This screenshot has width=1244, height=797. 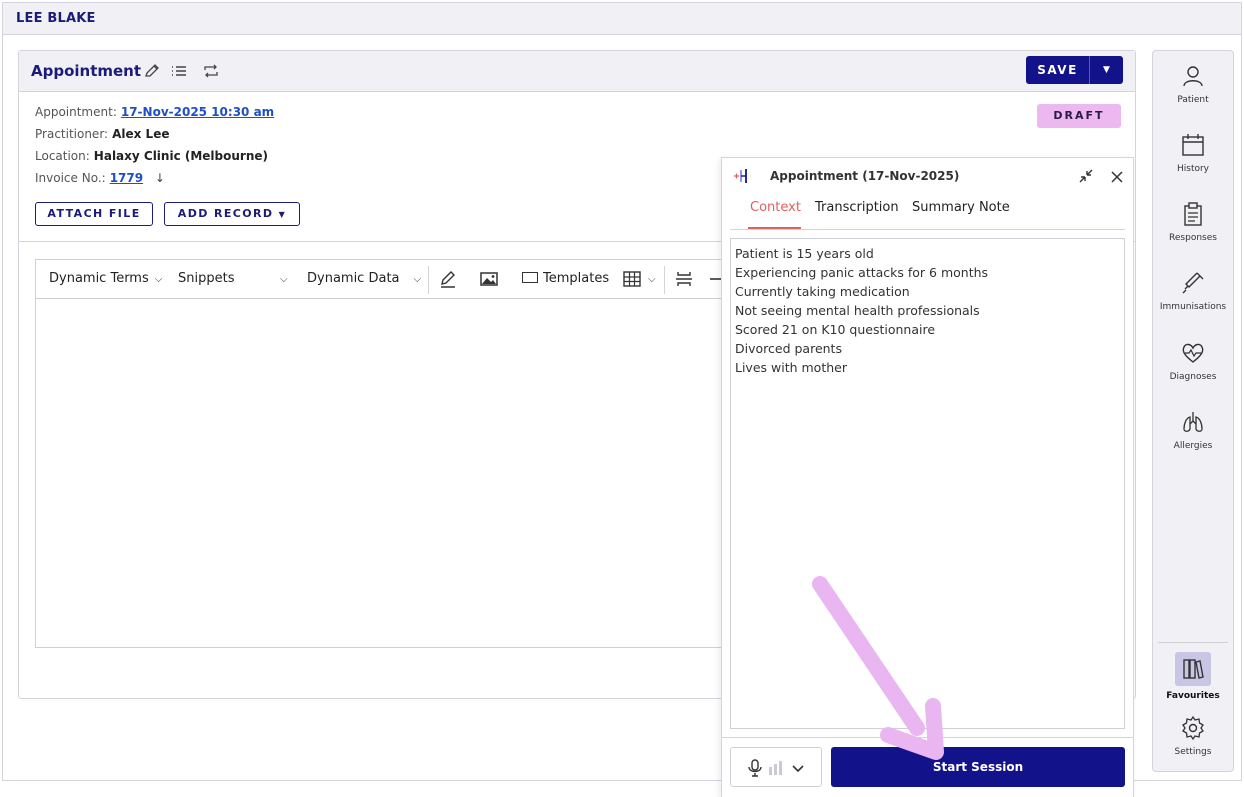 I want to click on image-icon, so click(x=489, y=279).